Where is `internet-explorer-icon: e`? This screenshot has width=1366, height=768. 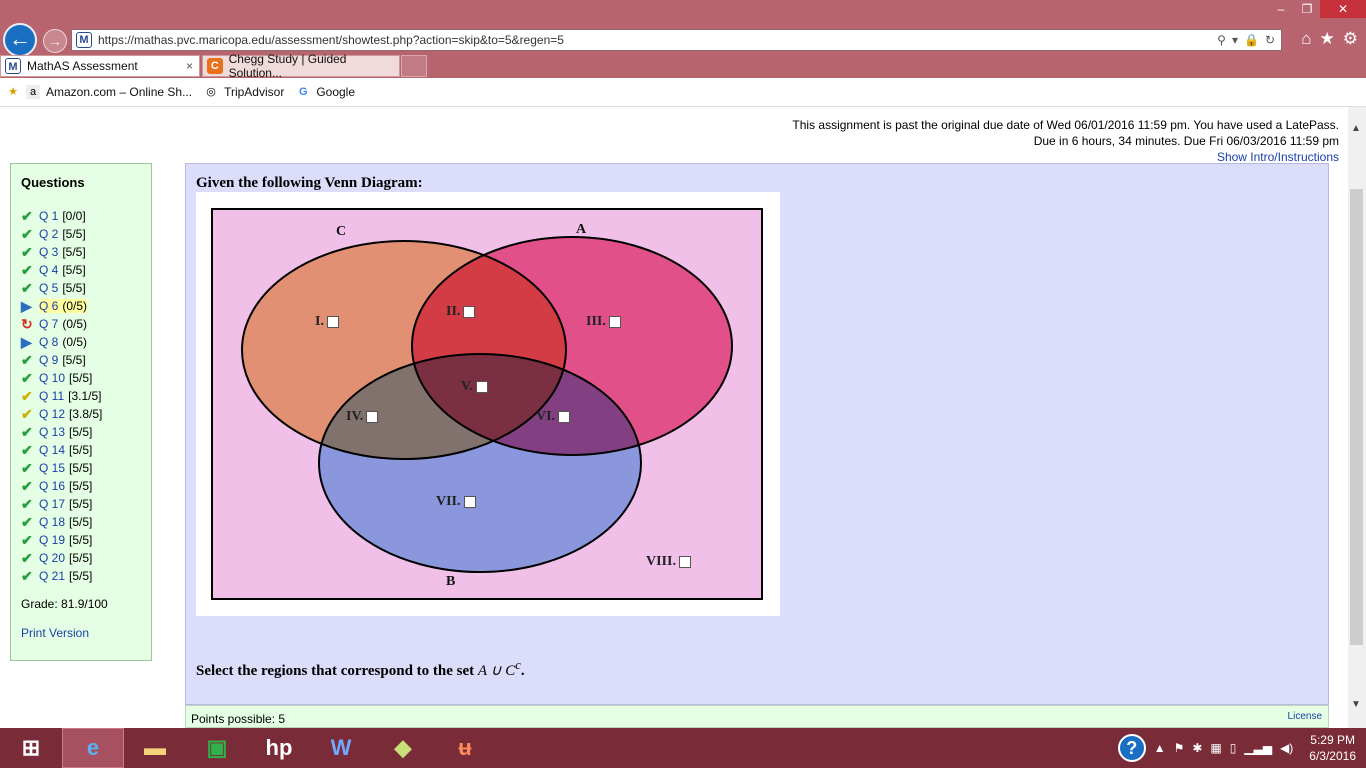
internet-explorer-icon: e is located at coordinates (93, 748).